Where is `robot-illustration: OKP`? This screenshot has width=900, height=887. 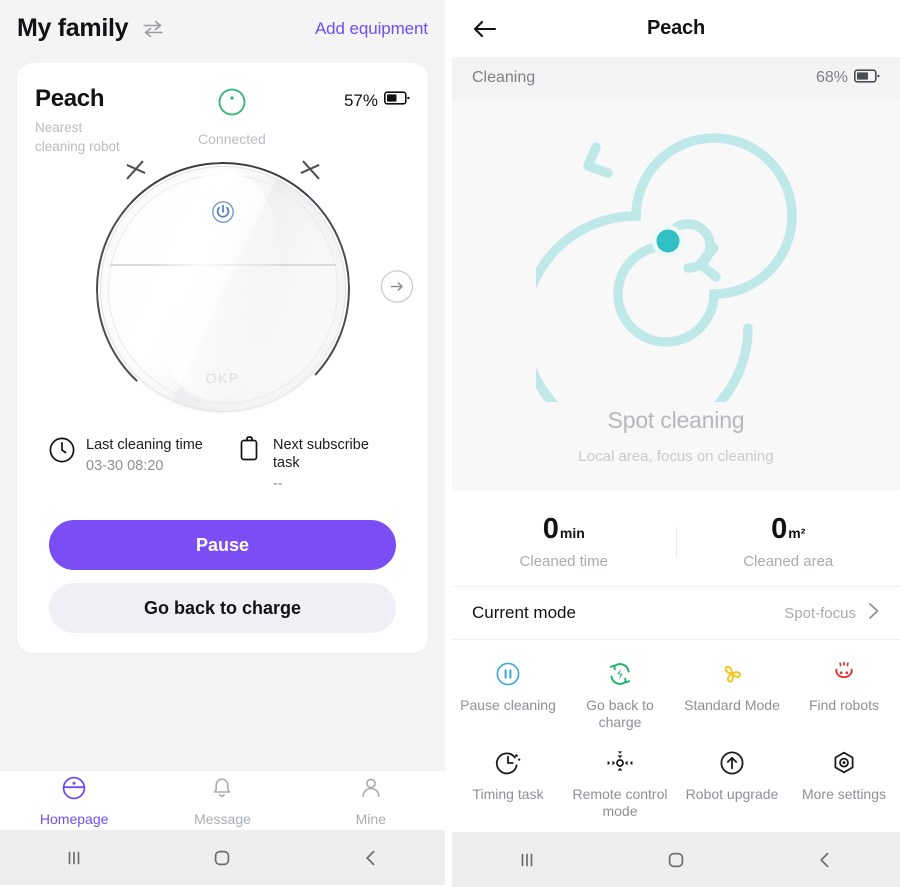 robot-illustration: OKP is located at coordinates (222, 289).